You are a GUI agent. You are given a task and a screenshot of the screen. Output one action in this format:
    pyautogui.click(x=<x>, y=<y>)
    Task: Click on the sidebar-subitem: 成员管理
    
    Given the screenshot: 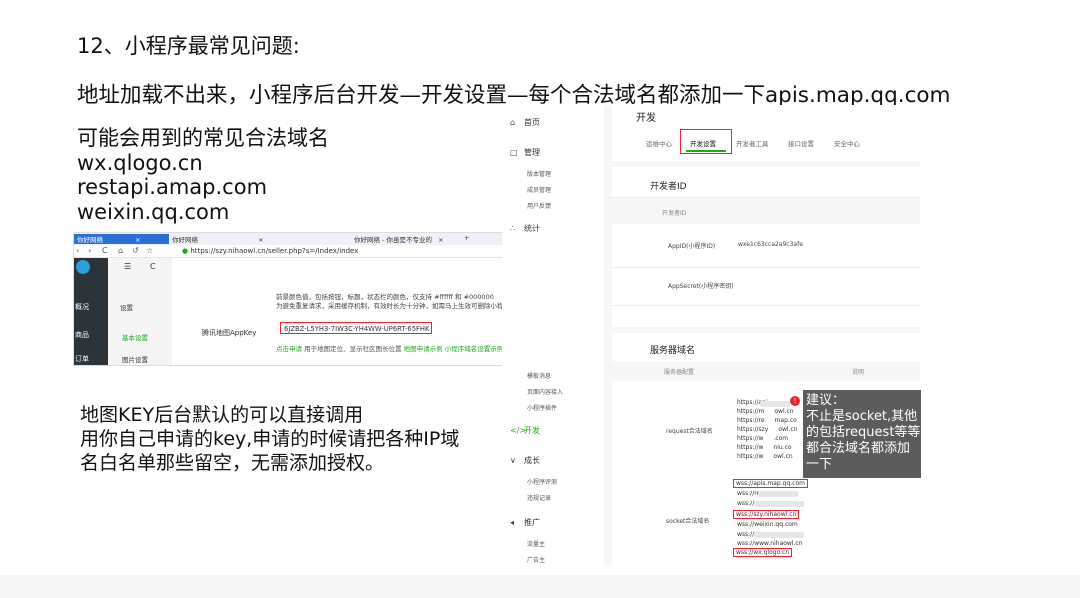 What is the action you would take?
    pyautogui.click(x=539, y=189)
    